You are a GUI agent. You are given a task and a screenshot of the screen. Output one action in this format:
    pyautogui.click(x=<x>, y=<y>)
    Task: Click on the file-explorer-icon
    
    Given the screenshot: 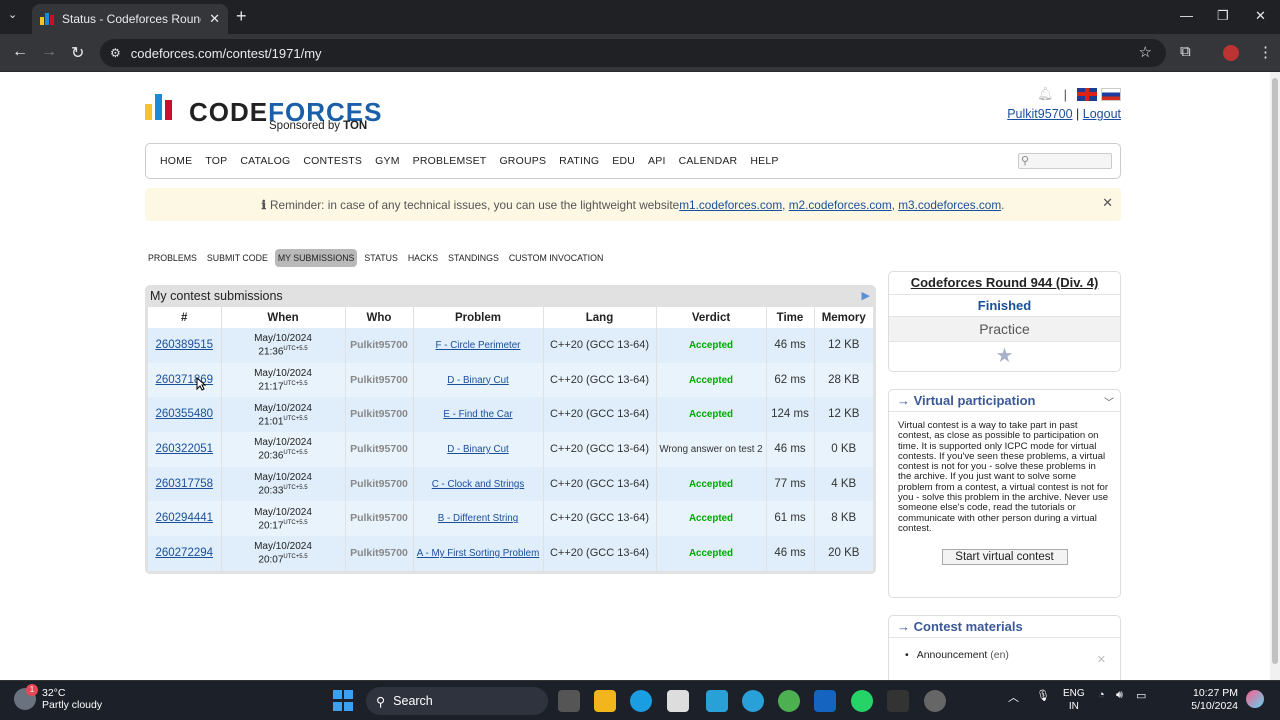 What is the action you would take?
    pyautogui.click(x=605, y=701)
    